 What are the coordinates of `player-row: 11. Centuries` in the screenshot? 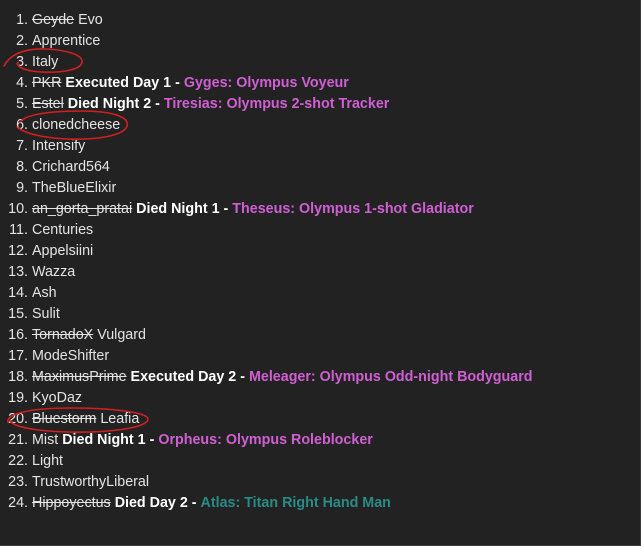 It's located at (320, 230).